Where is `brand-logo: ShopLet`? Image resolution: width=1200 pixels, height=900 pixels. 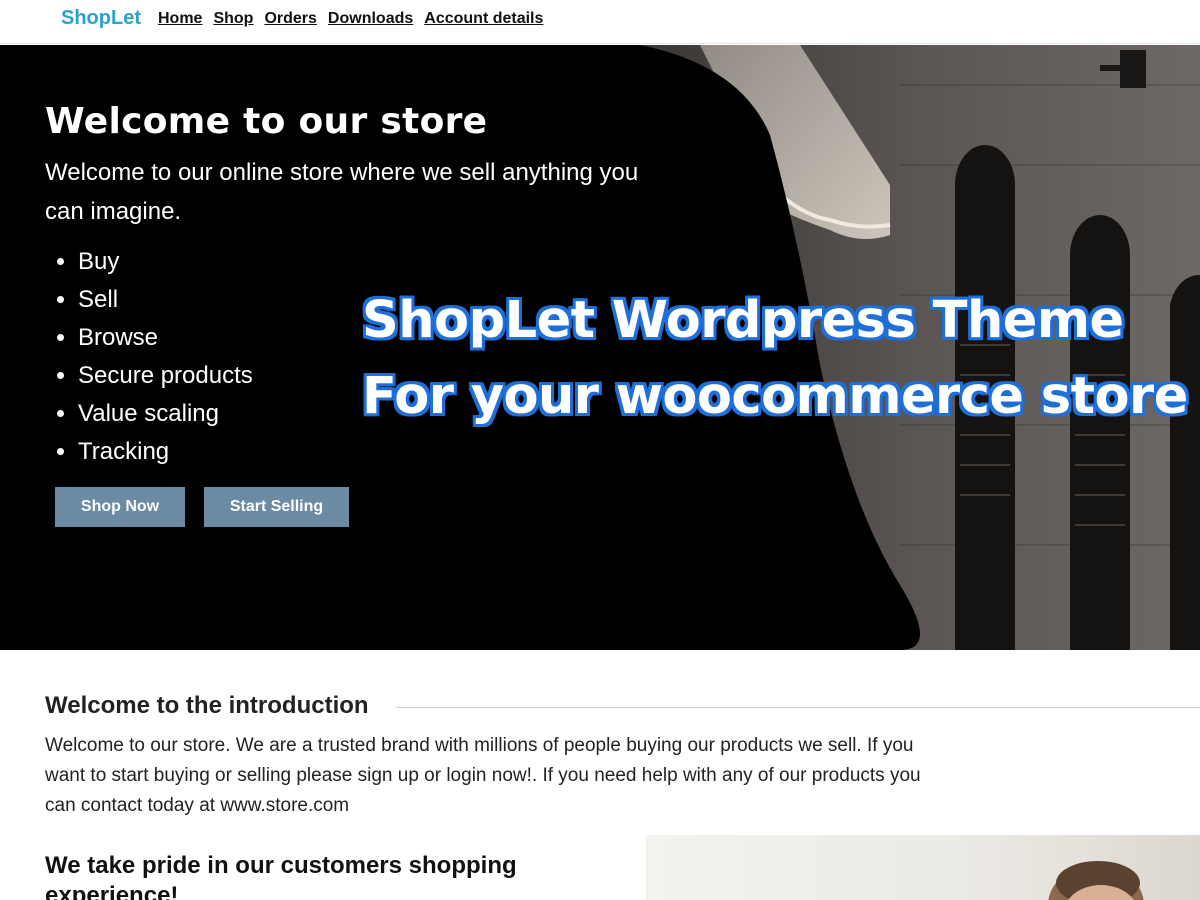
brand-logo: ShopLet is located at coordinates (101, 18).